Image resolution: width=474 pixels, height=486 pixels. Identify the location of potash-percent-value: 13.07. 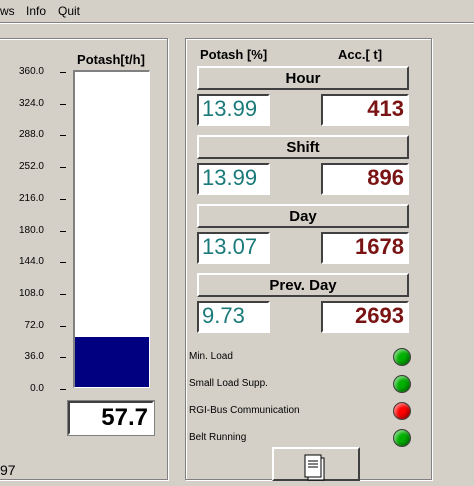
(233, 248).